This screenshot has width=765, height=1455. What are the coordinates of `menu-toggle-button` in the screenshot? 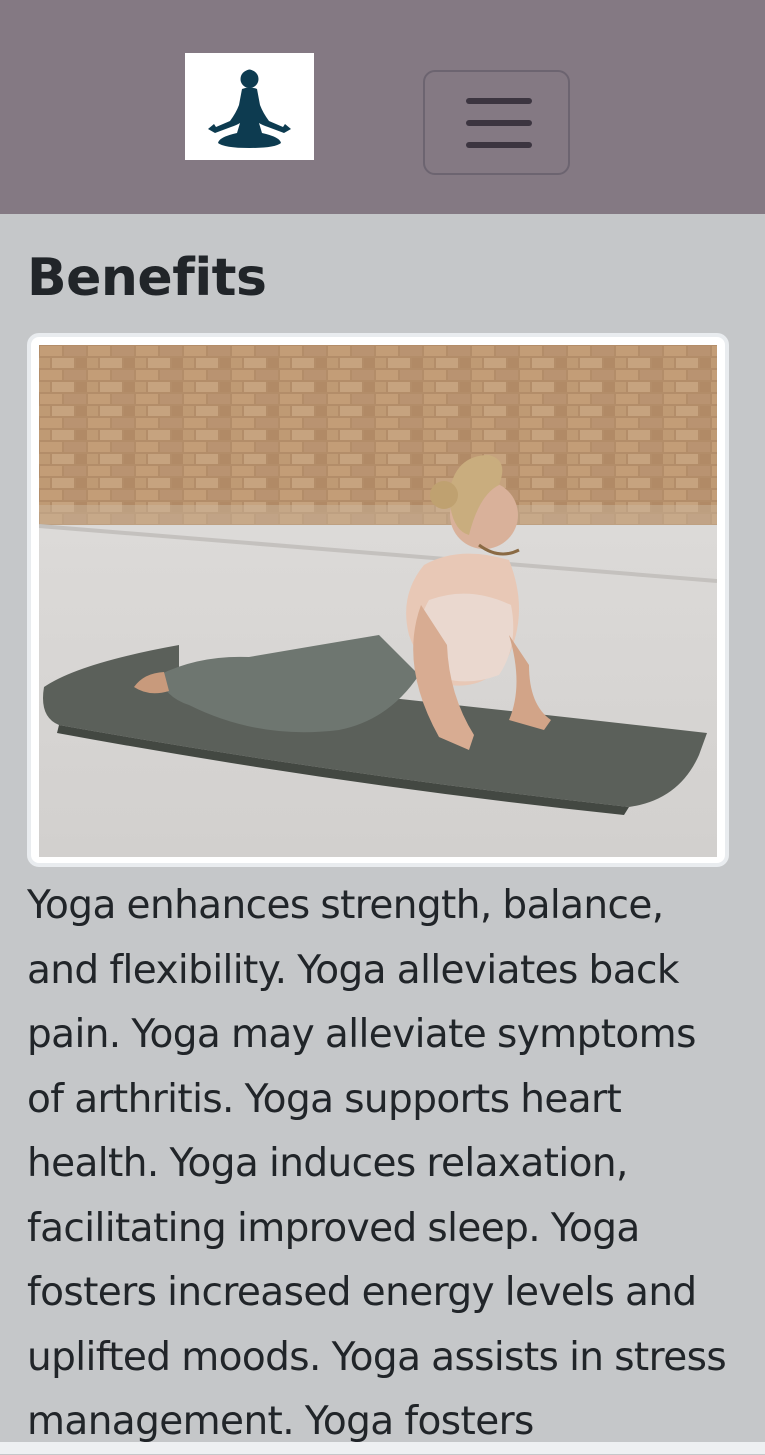 It's located at (496, 122).